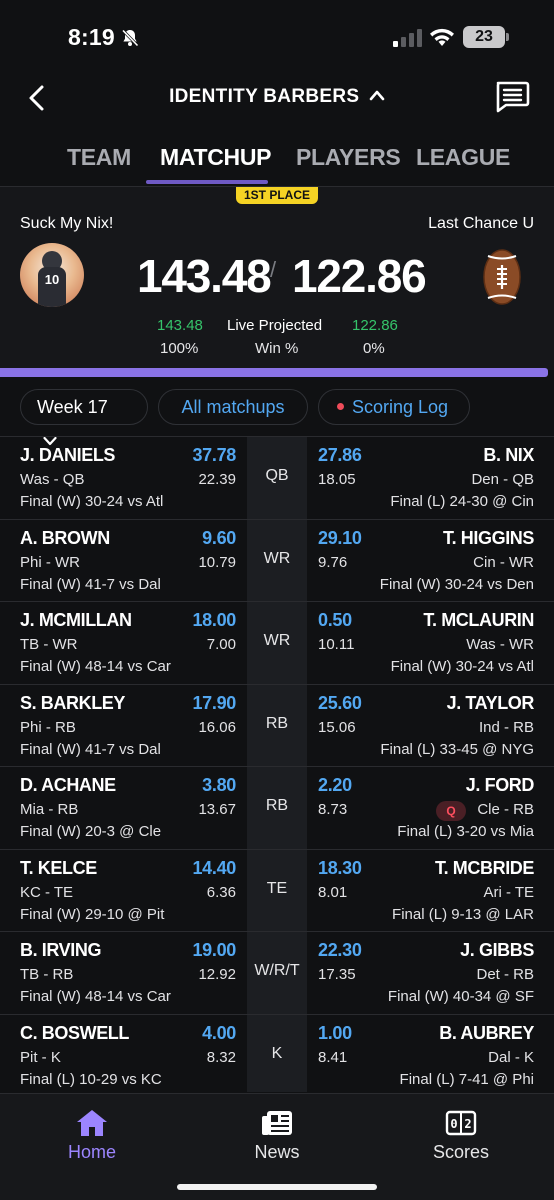 This screenshot has width=554, height=1200. Describe the element at coordinates (49, 644) in the screenshot. I see `left-player-team-position: TB - WR` at that location.